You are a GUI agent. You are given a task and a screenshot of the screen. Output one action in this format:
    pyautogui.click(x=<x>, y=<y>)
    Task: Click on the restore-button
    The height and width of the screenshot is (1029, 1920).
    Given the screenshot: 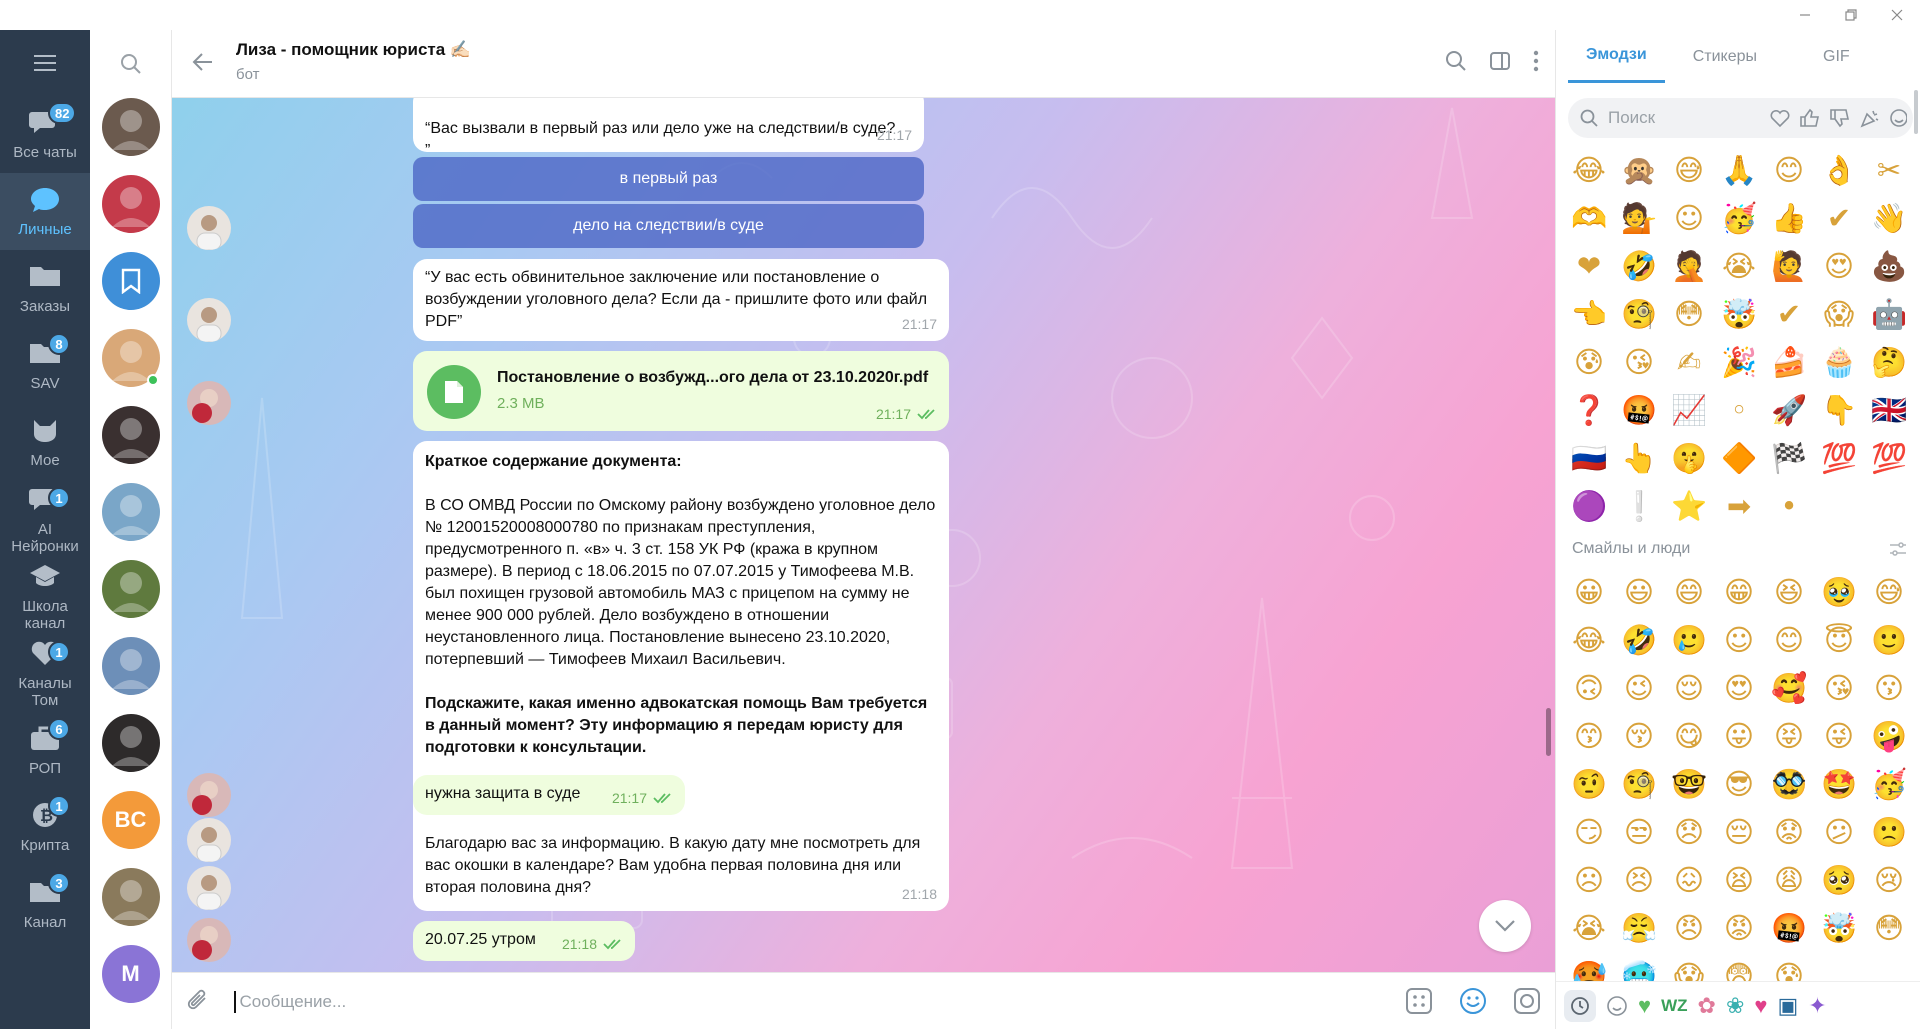 What is the action you would take?
    pyautogui.click(x=1851, y=15)
    